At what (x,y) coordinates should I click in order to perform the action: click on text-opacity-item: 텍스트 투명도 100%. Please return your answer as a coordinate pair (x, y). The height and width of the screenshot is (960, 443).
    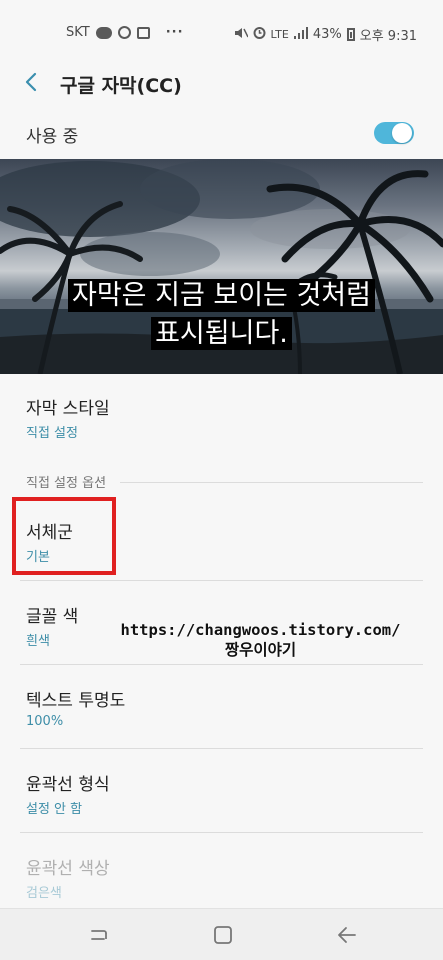
    Looking at the image, I should click on (221, 707).